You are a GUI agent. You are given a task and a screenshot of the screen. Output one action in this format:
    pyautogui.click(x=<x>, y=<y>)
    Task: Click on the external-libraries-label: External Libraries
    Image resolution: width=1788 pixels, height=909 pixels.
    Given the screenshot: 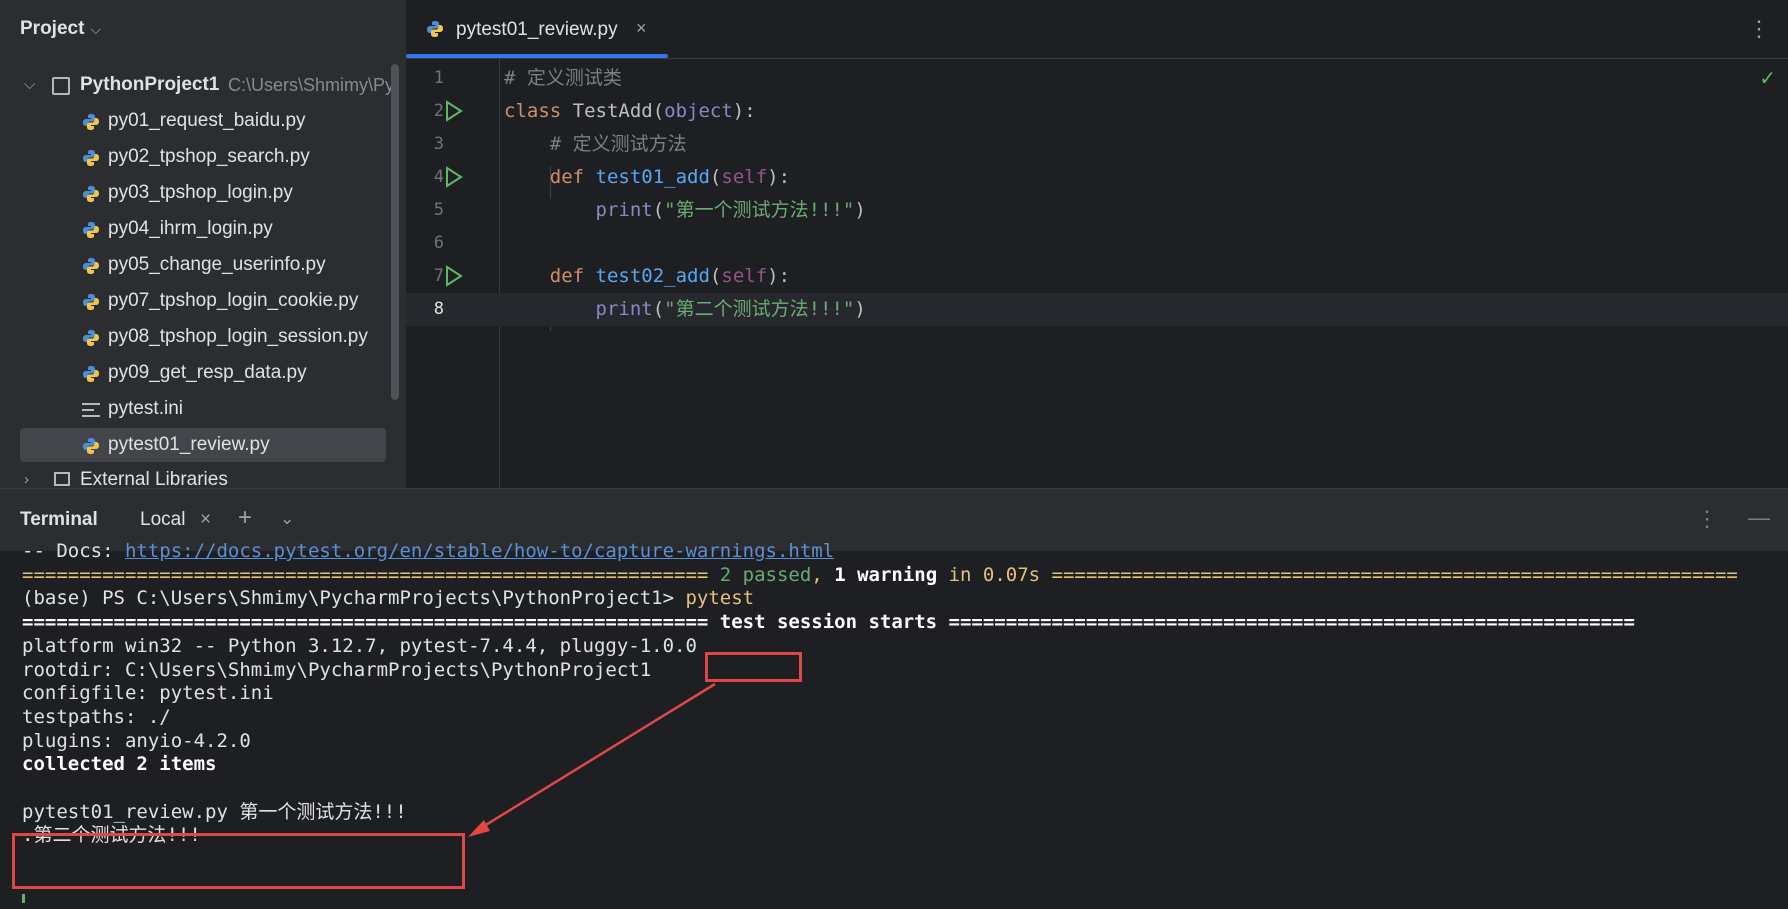 What is the action you would take?
    pyautogui.click(x=154, y=478)
    